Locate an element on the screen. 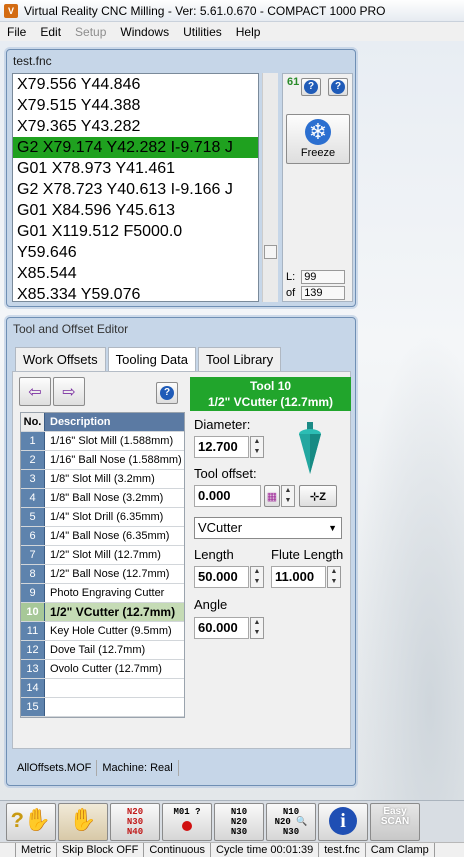 The height and width of the screenshot is (857, 464). editor-title: test.fnc is located at coordinates (32, 61).